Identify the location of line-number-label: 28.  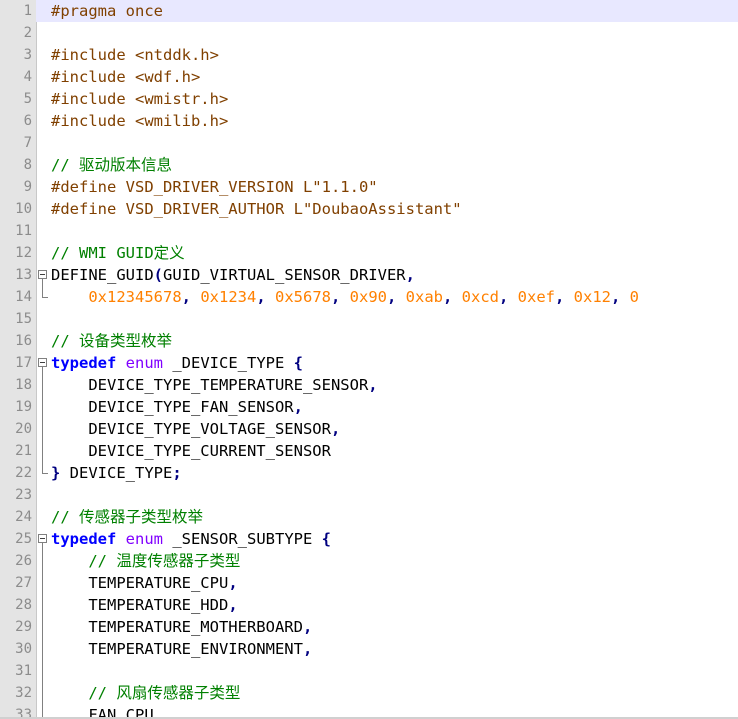
(23, 605).